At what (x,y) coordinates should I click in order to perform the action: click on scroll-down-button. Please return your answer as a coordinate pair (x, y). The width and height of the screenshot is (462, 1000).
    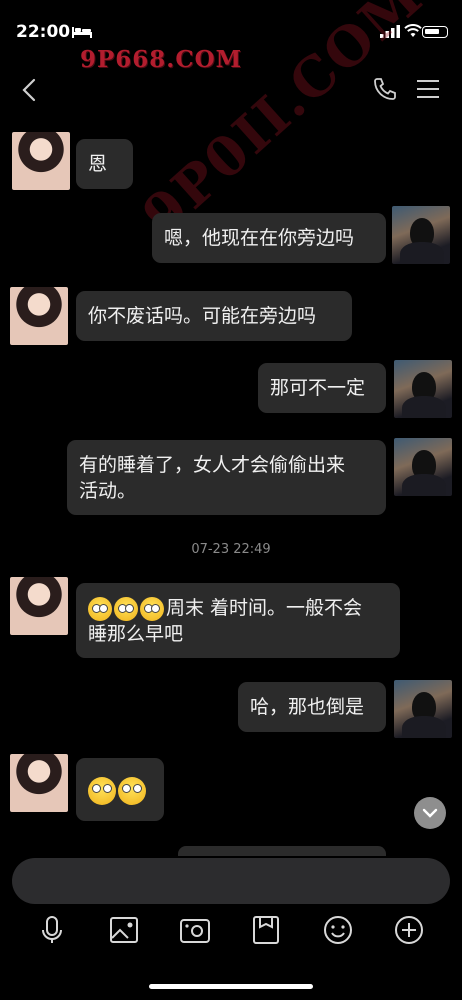
    Looking at the image, I should click on (430, 813).